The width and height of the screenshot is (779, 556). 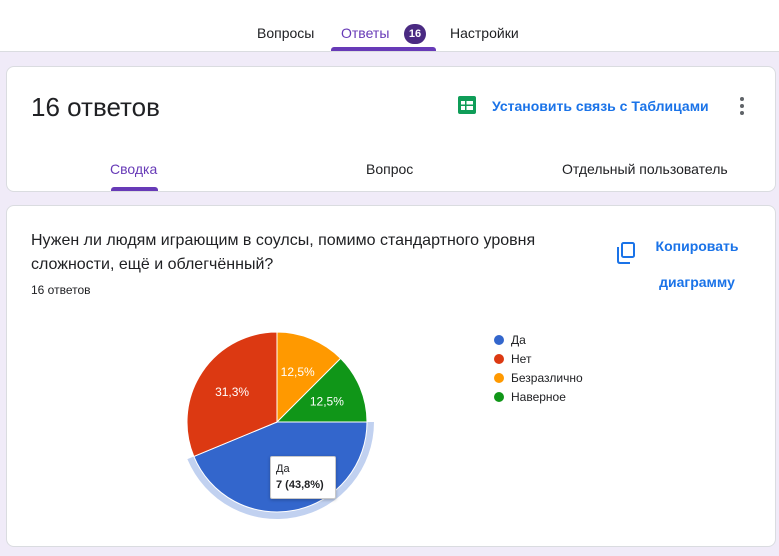 What do you see at coordinates (697, 246) in the screenshot?
I see `copy-chart-label-1: Копировать` at bounding box center [697, 246].